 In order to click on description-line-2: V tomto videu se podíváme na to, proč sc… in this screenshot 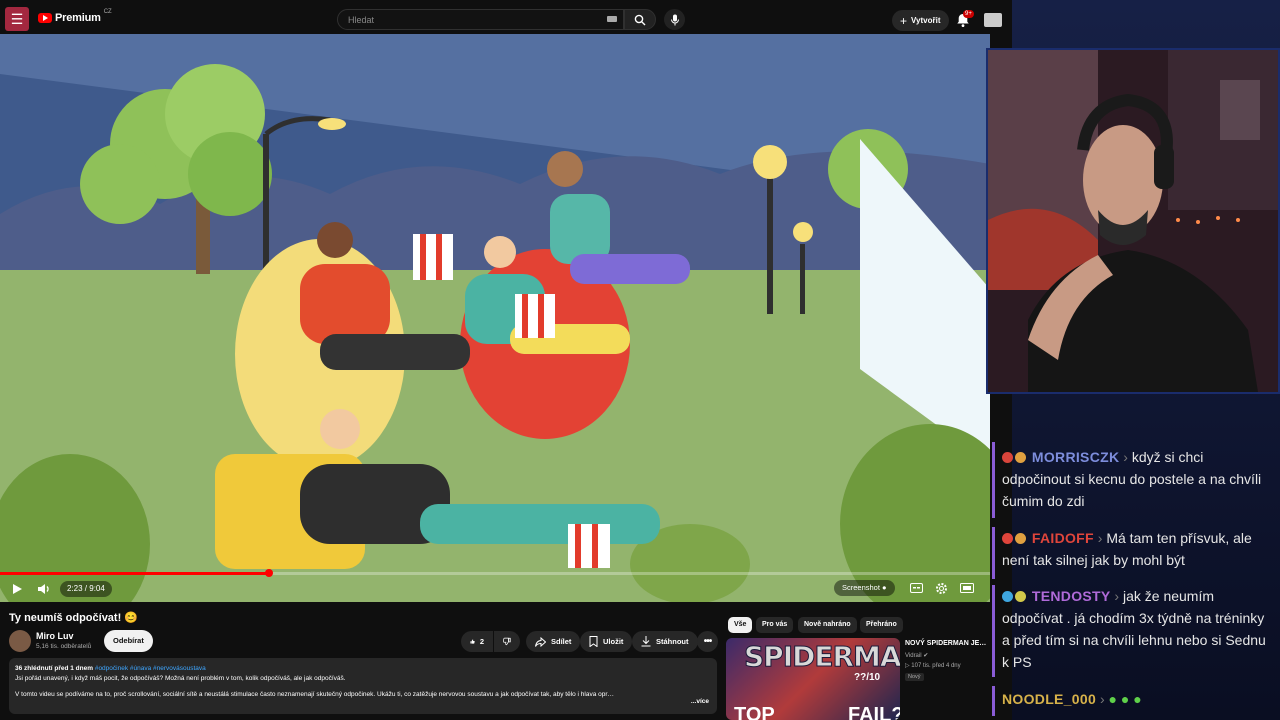, I will do `click(315, 694)`.